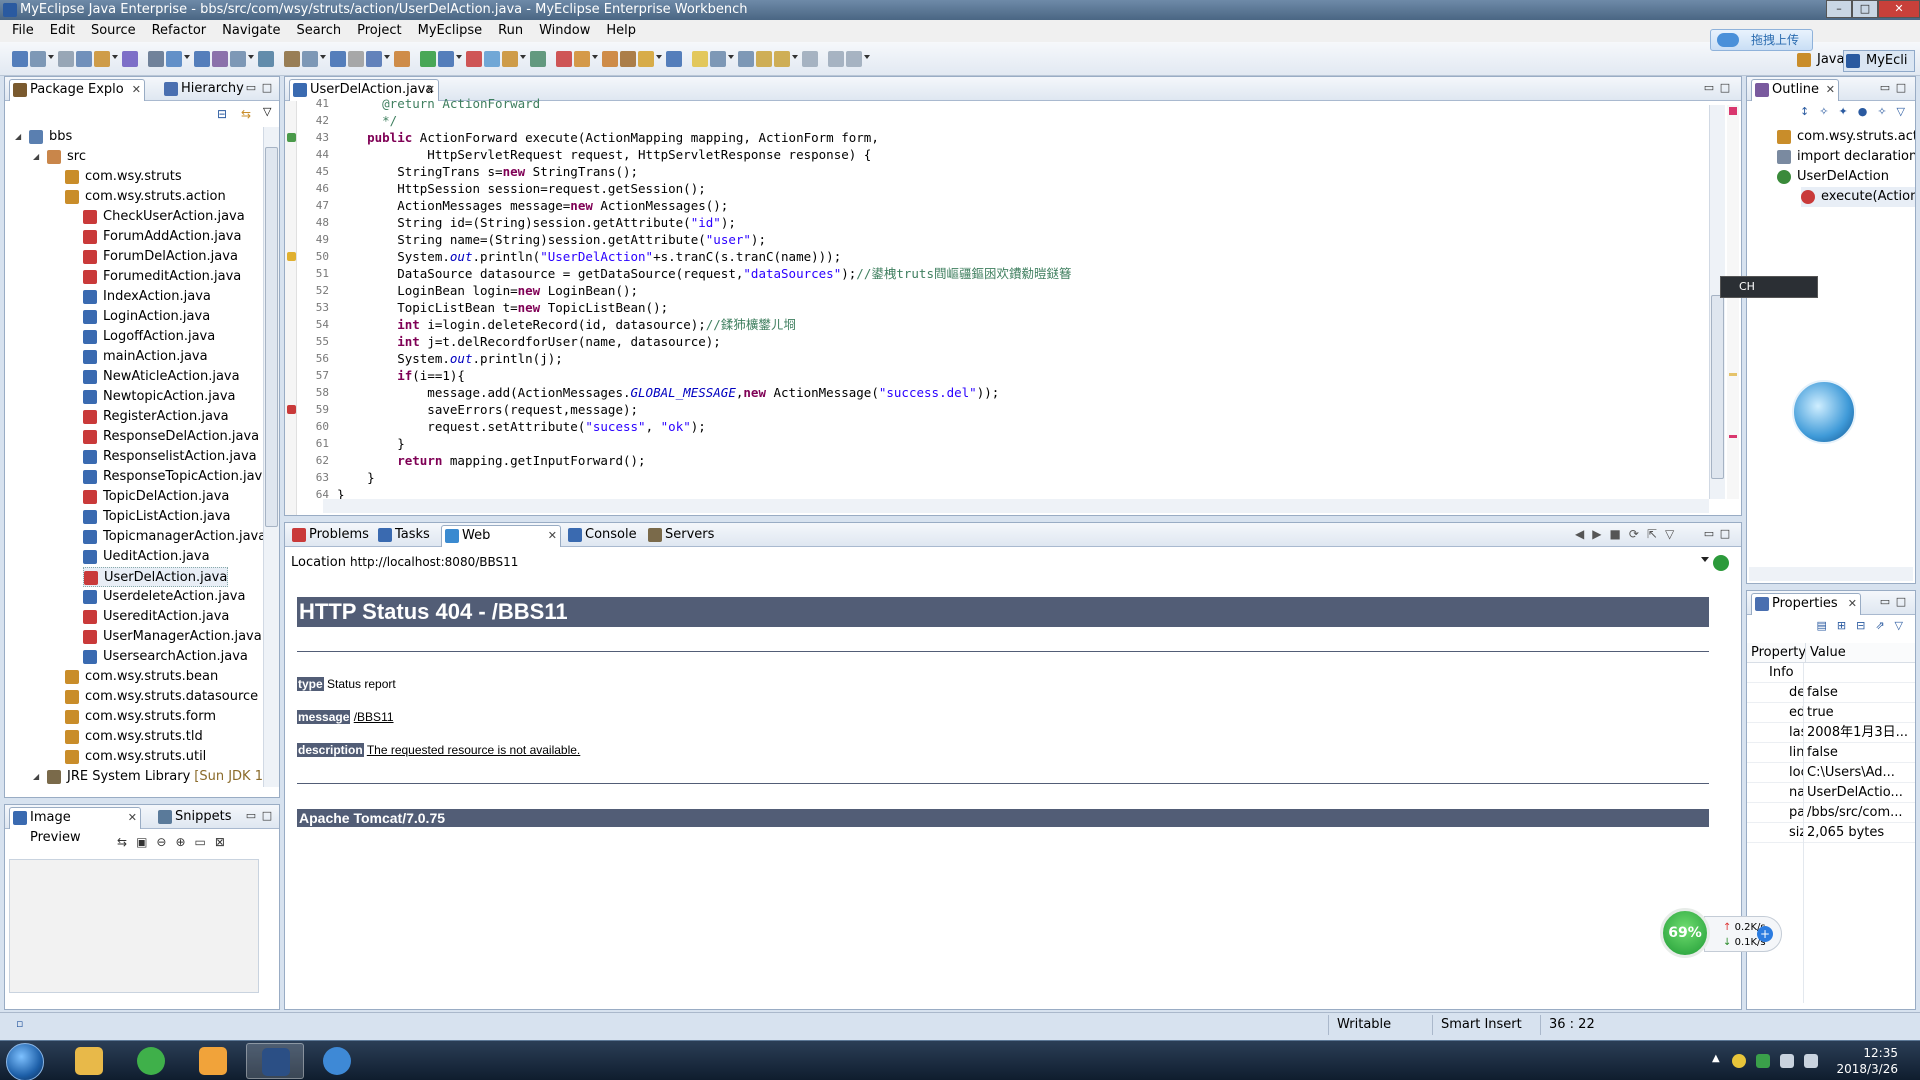 The width and height of the screenshot is (1920, 1080). I want to click on upload-button: 拖拽上传, so click(1761, 40).